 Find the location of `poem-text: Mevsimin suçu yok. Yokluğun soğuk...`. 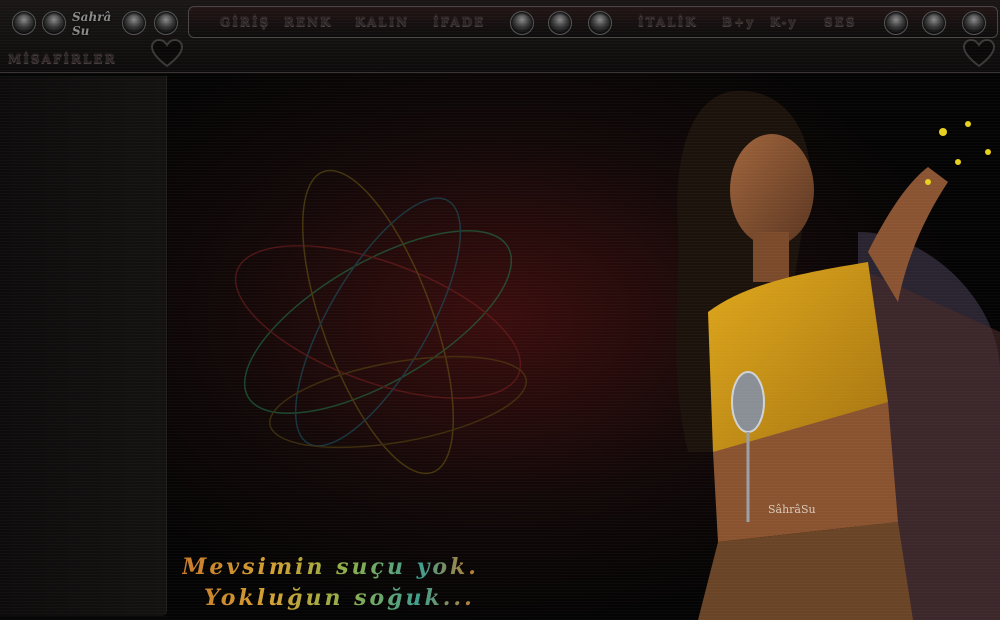

poem-text: Mevsimin suçu yok. Yokluğun soğuk... is located at coordinates (330, 583).